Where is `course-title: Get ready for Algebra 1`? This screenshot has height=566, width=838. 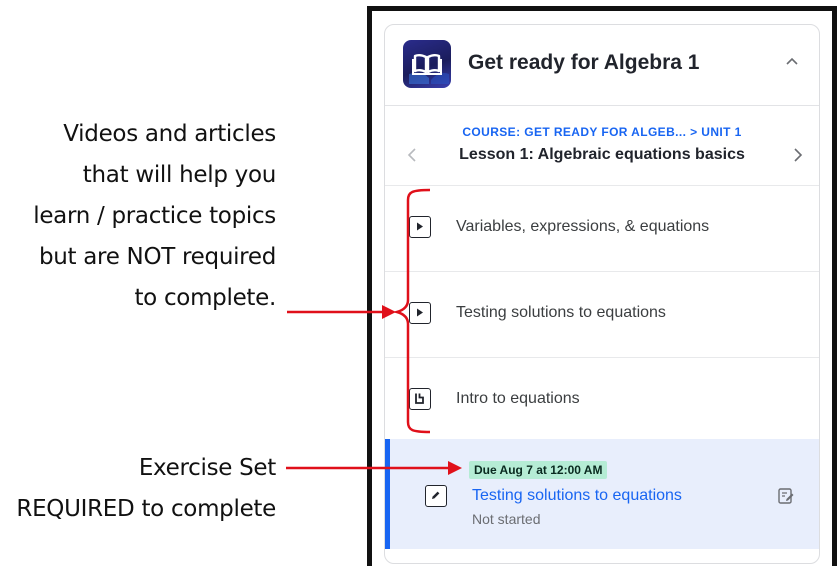 course-title: Get ready for Algebra 1 is located at coordinates (584, 62).